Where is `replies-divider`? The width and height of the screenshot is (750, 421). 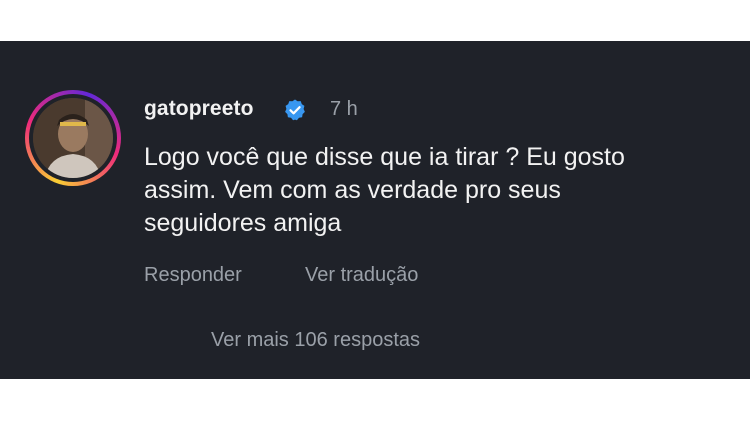
replies-divider is located at coordinates (168, 341).